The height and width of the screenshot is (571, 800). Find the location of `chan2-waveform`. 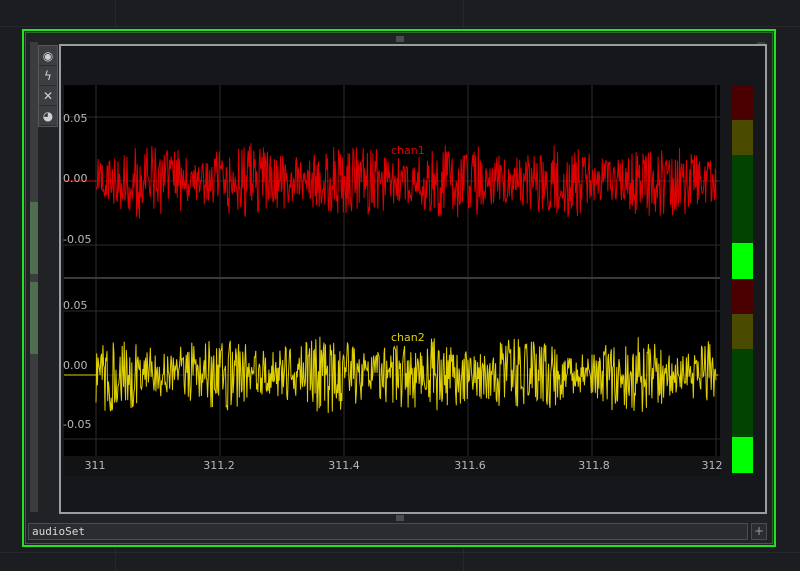

chan2-waveform is located at coordinates (406, 375).